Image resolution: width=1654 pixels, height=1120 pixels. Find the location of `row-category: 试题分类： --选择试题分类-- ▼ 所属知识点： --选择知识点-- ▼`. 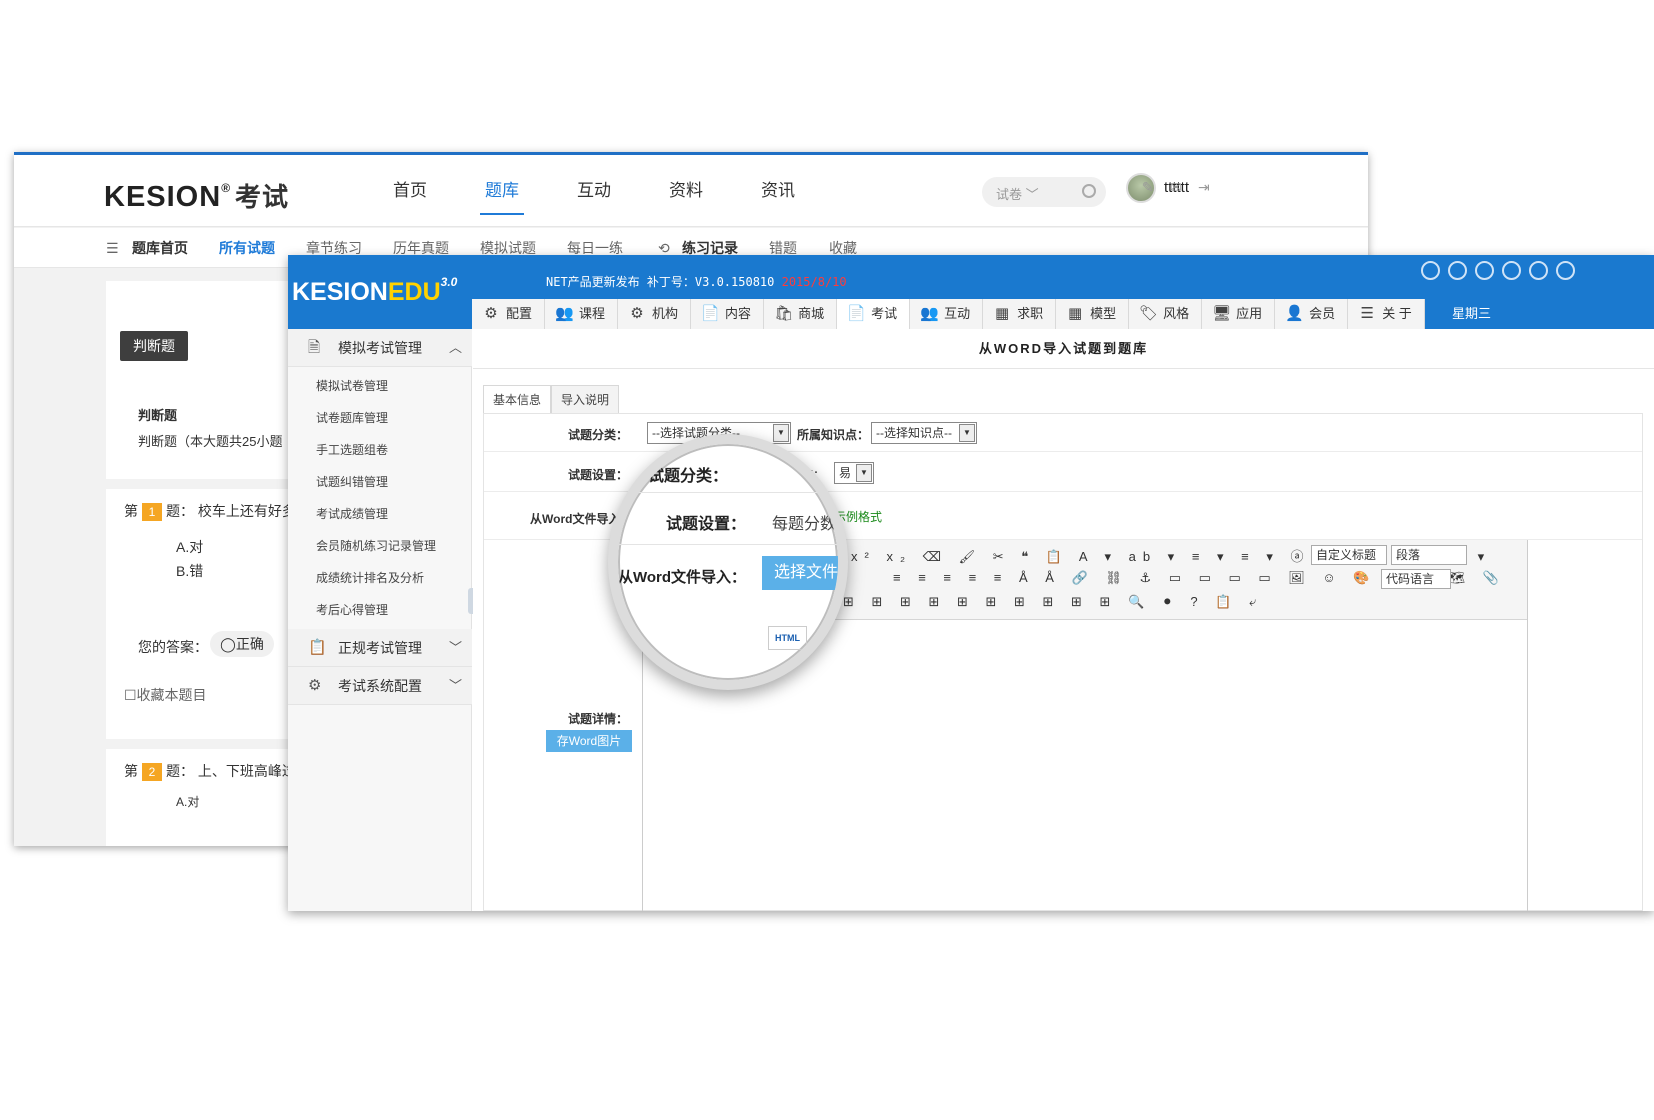

row-category: 试题分类： --选择试题分类-- ▼ 所属知识点： --选择知识点-- ▼ is located at coordinates (1063, 433).